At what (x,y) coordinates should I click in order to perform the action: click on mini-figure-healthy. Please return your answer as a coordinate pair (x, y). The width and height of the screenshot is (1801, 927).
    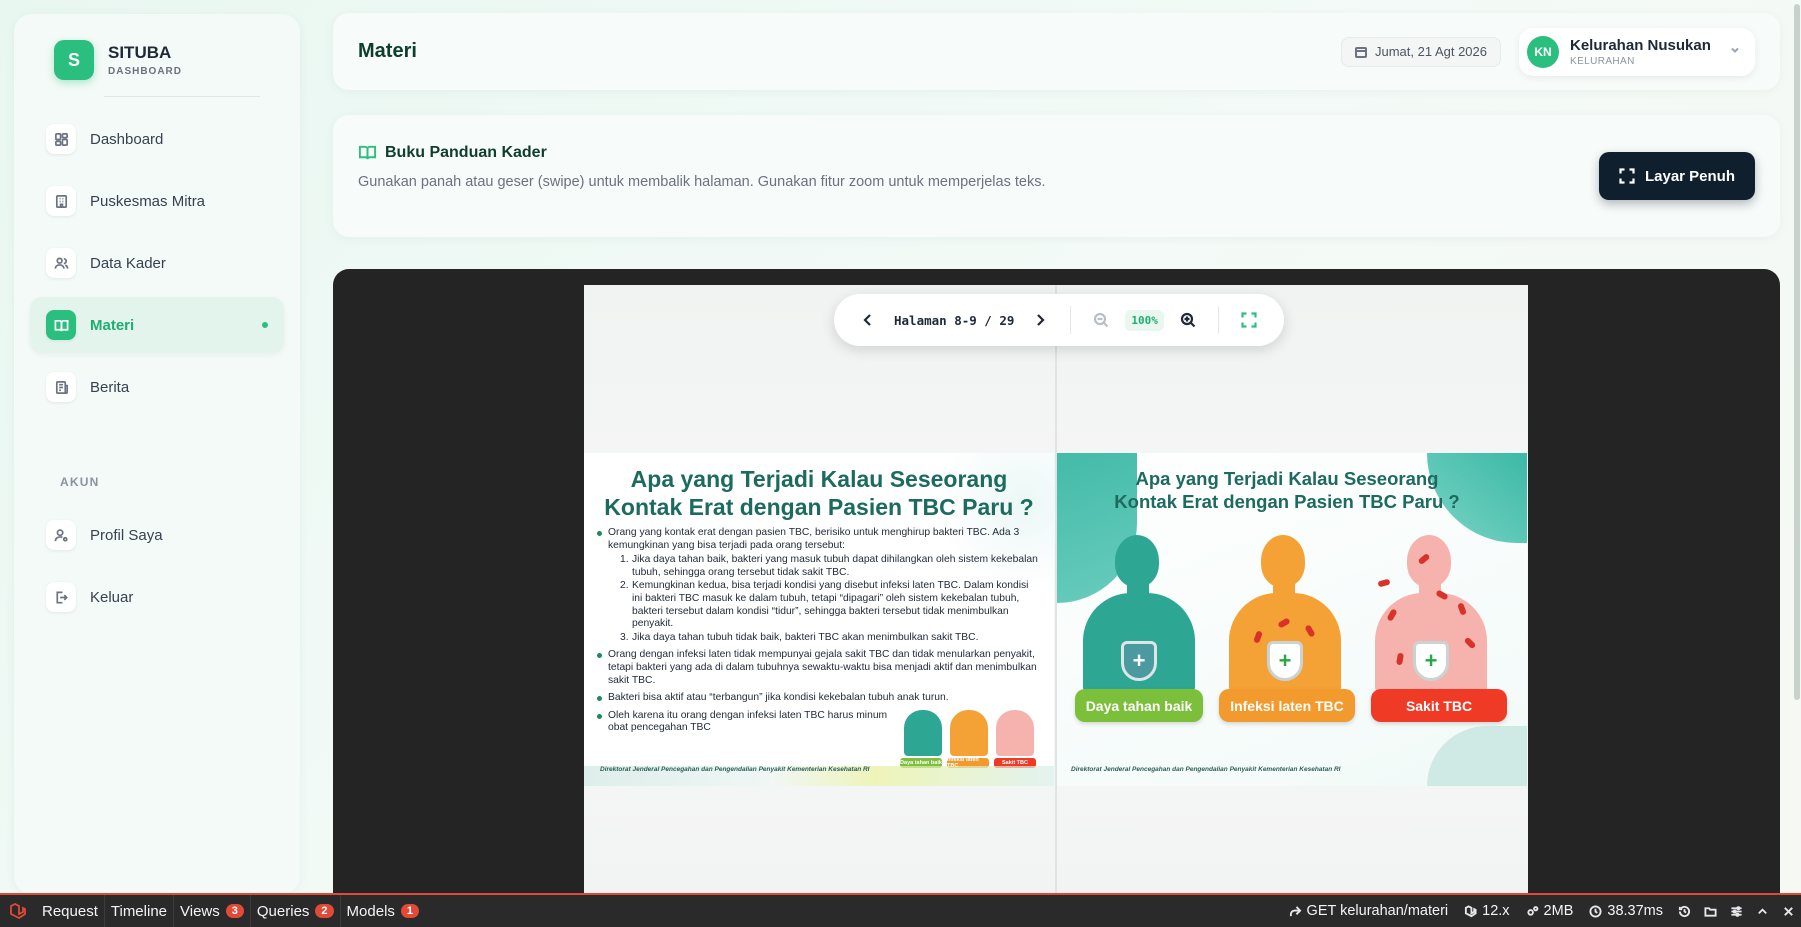
    Looking at the image, I should click on (923, 733).